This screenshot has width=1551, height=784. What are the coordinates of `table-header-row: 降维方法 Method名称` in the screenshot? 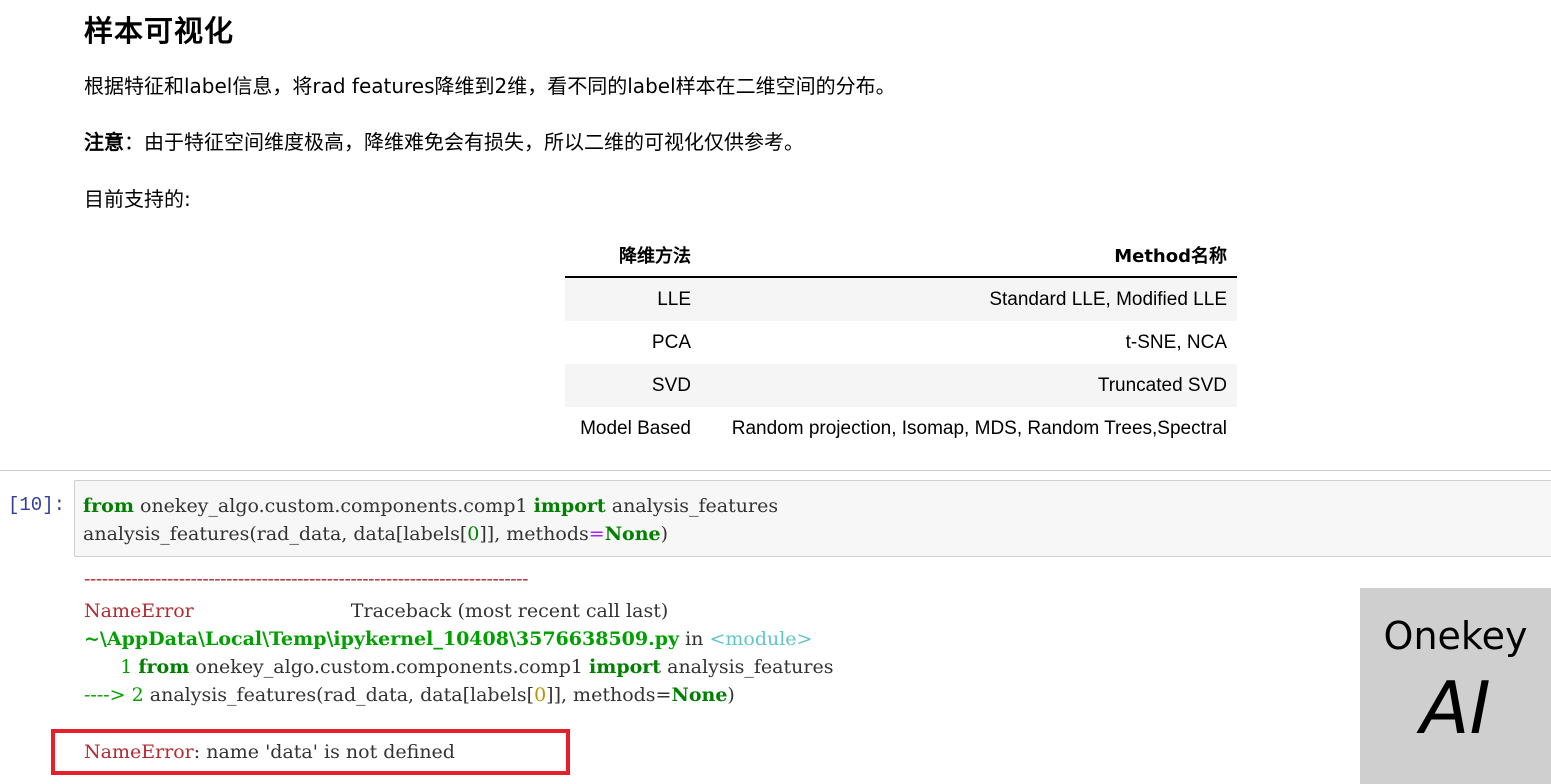 It's located at (901, 256).